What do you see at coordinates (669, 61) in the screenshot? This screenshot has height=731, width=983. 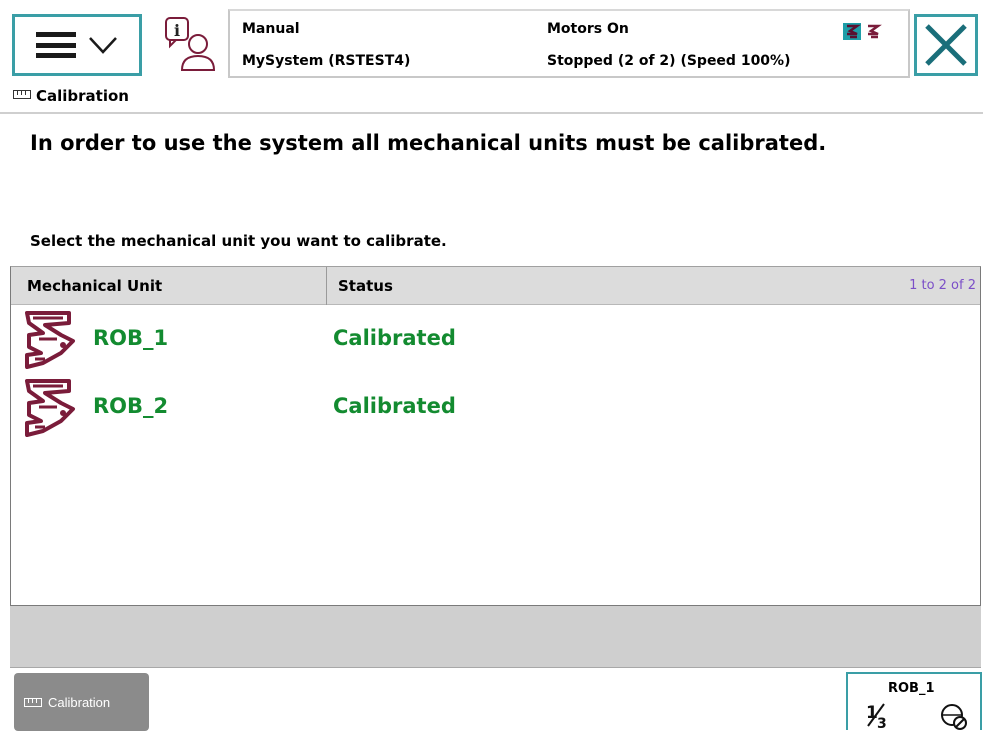 I see `program-state: Stopped (2 of 2) (Speed 100%)` at bounding box center [669, 61].